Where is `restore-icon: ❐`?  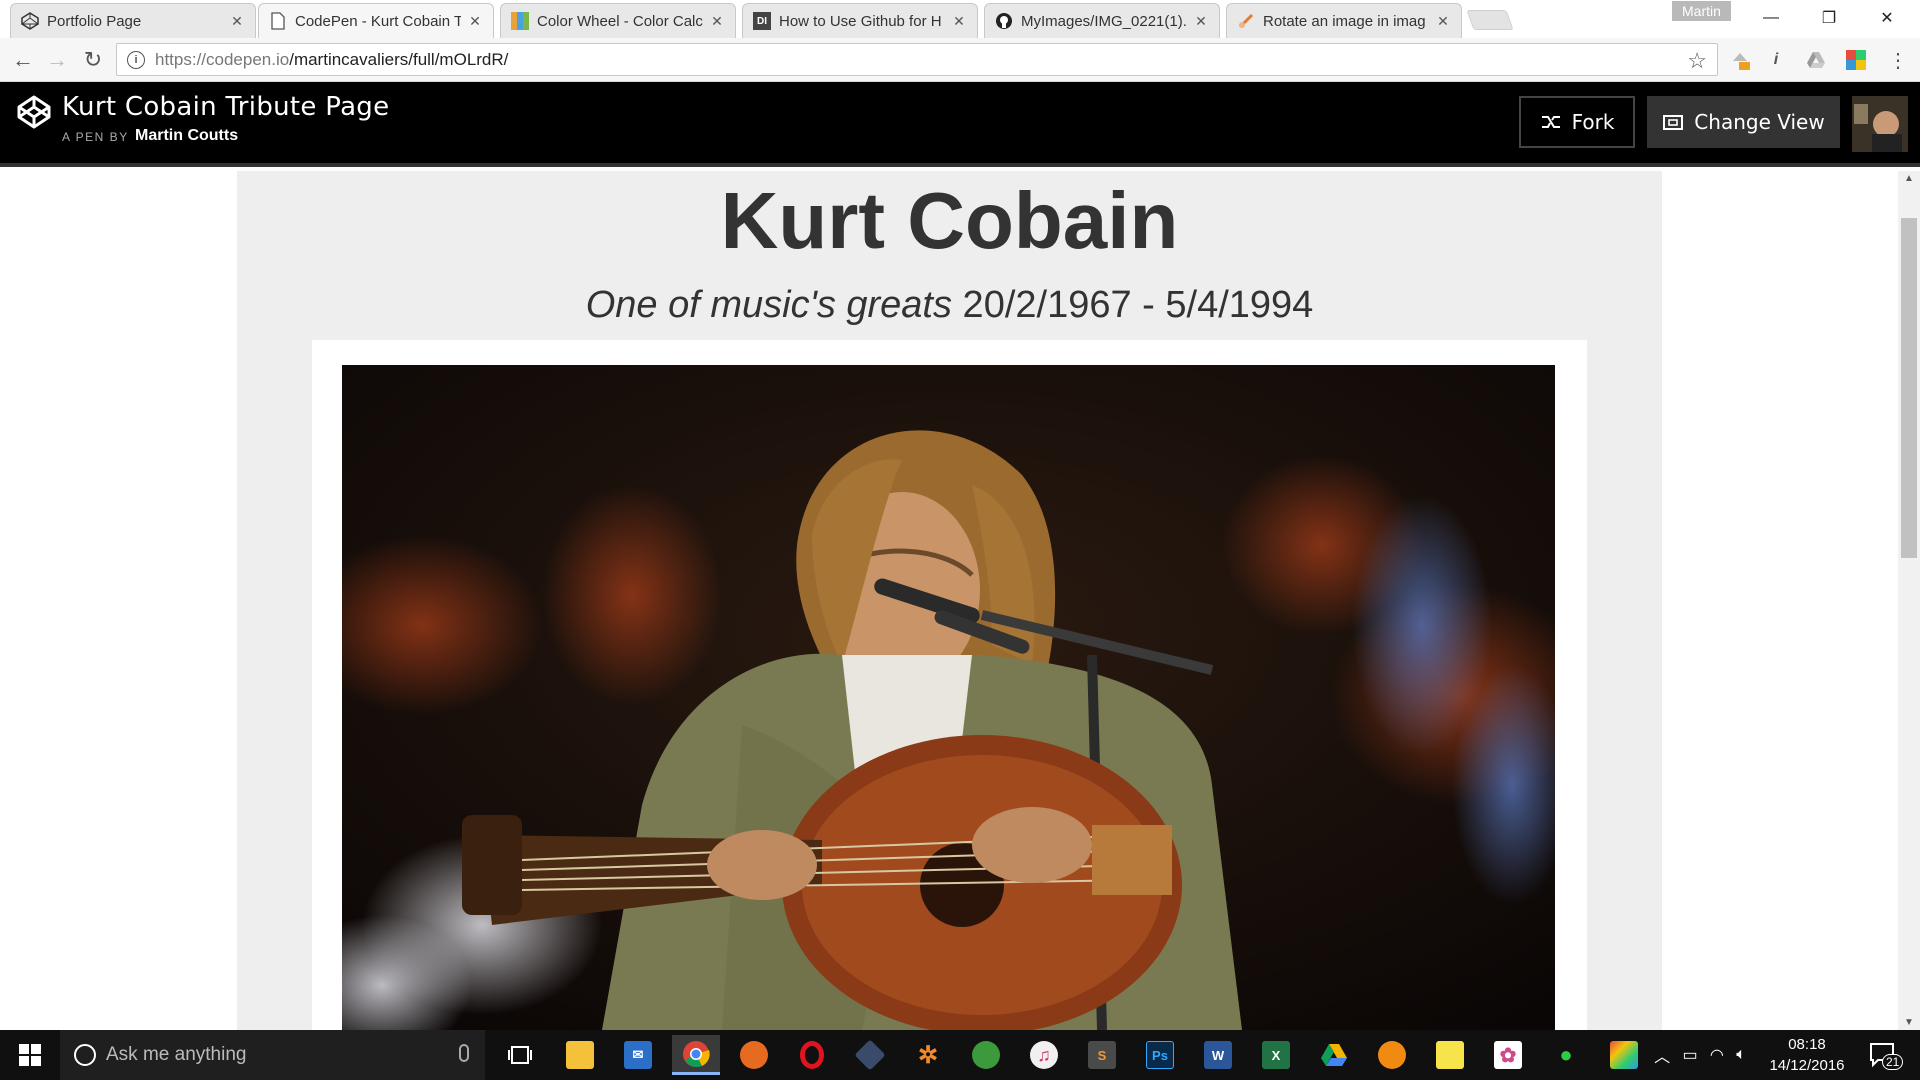 restore-icon: ❐ is located at coordinates (1829, 18).